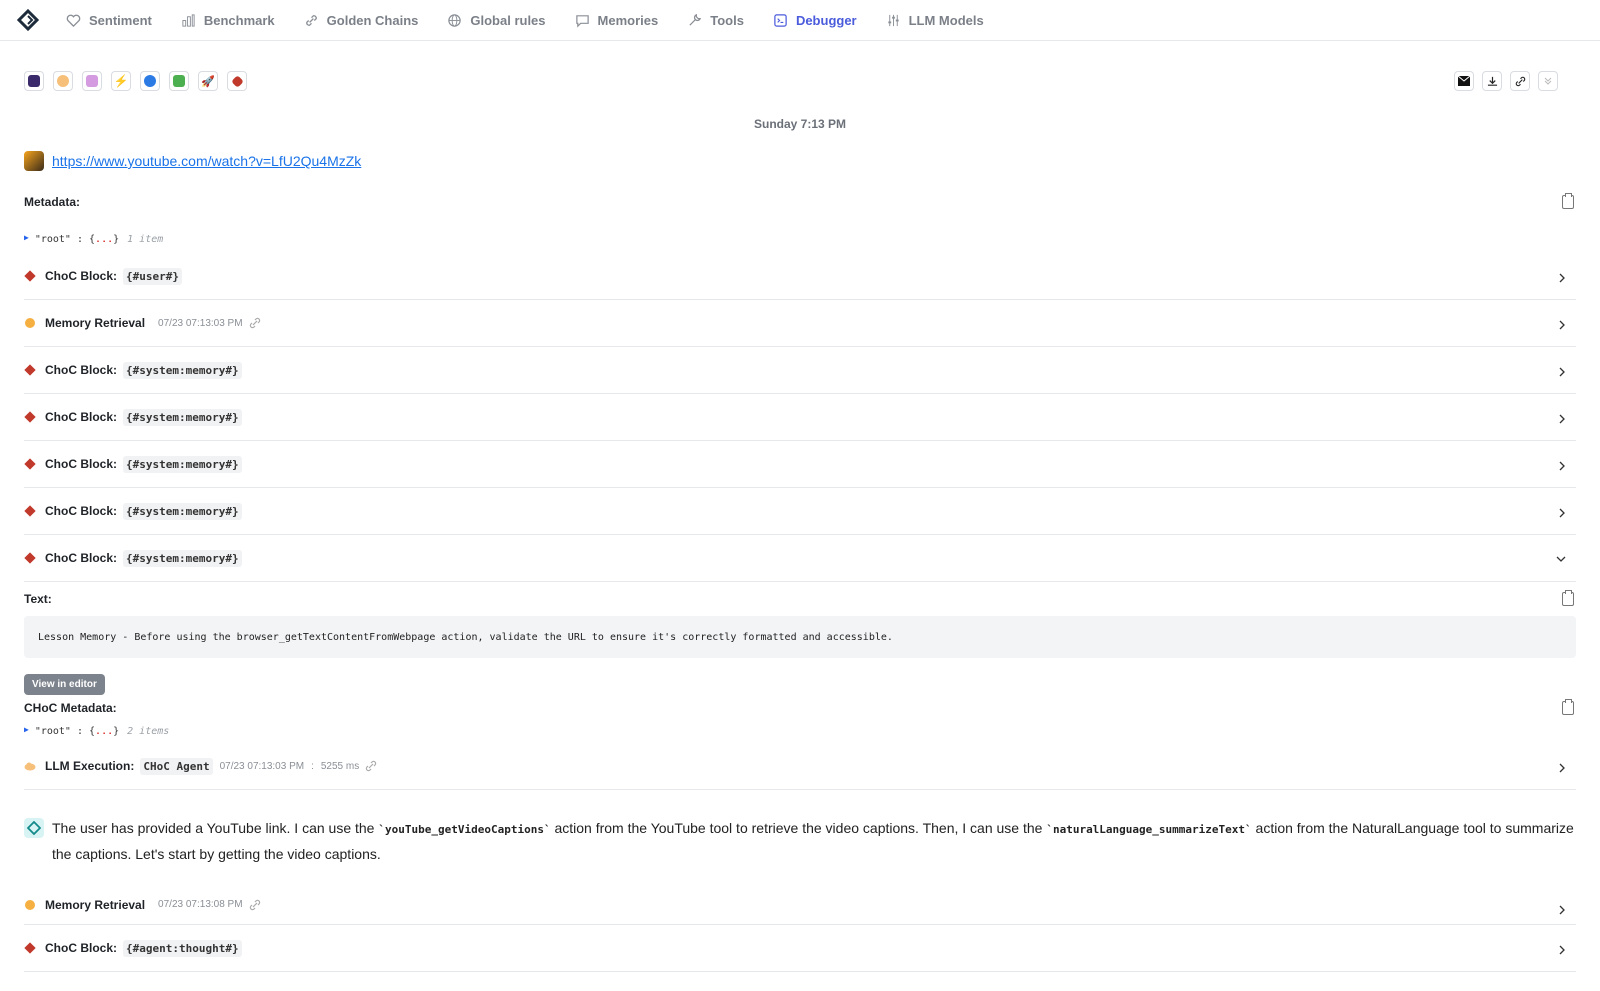 This screenshot has height=991, width=1600. What do you see at coordinates (496, 20) in the screenshot?
I see `nav-global-rules: Global rules` at bounding box center [496, 20].